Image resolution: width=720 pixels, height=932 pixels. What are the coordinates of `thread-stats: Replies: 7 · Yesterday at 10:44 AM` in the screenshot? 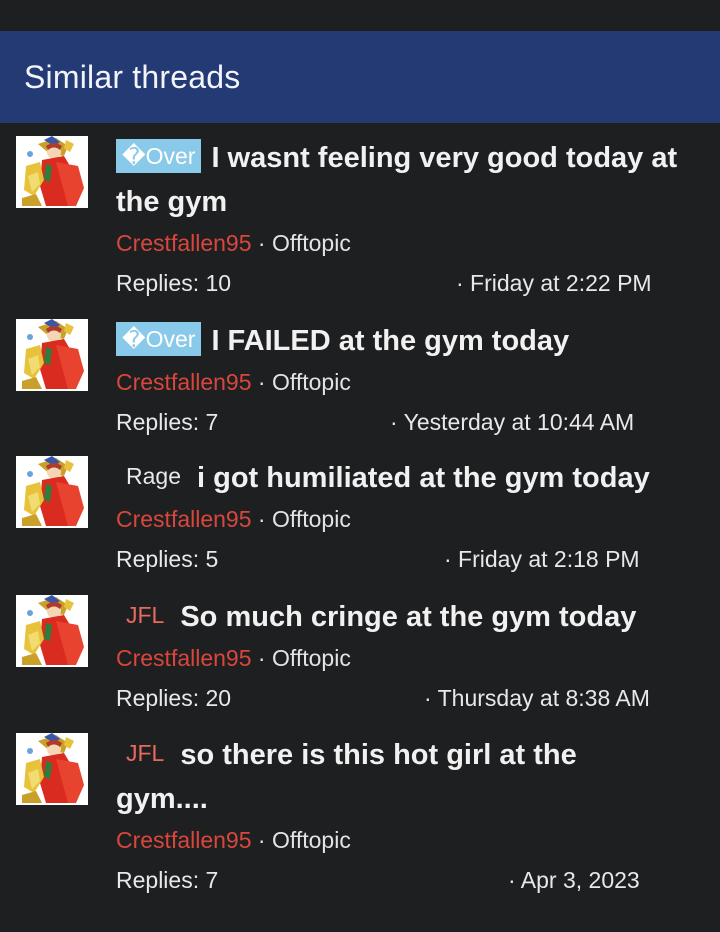 It's located at (408, 422).